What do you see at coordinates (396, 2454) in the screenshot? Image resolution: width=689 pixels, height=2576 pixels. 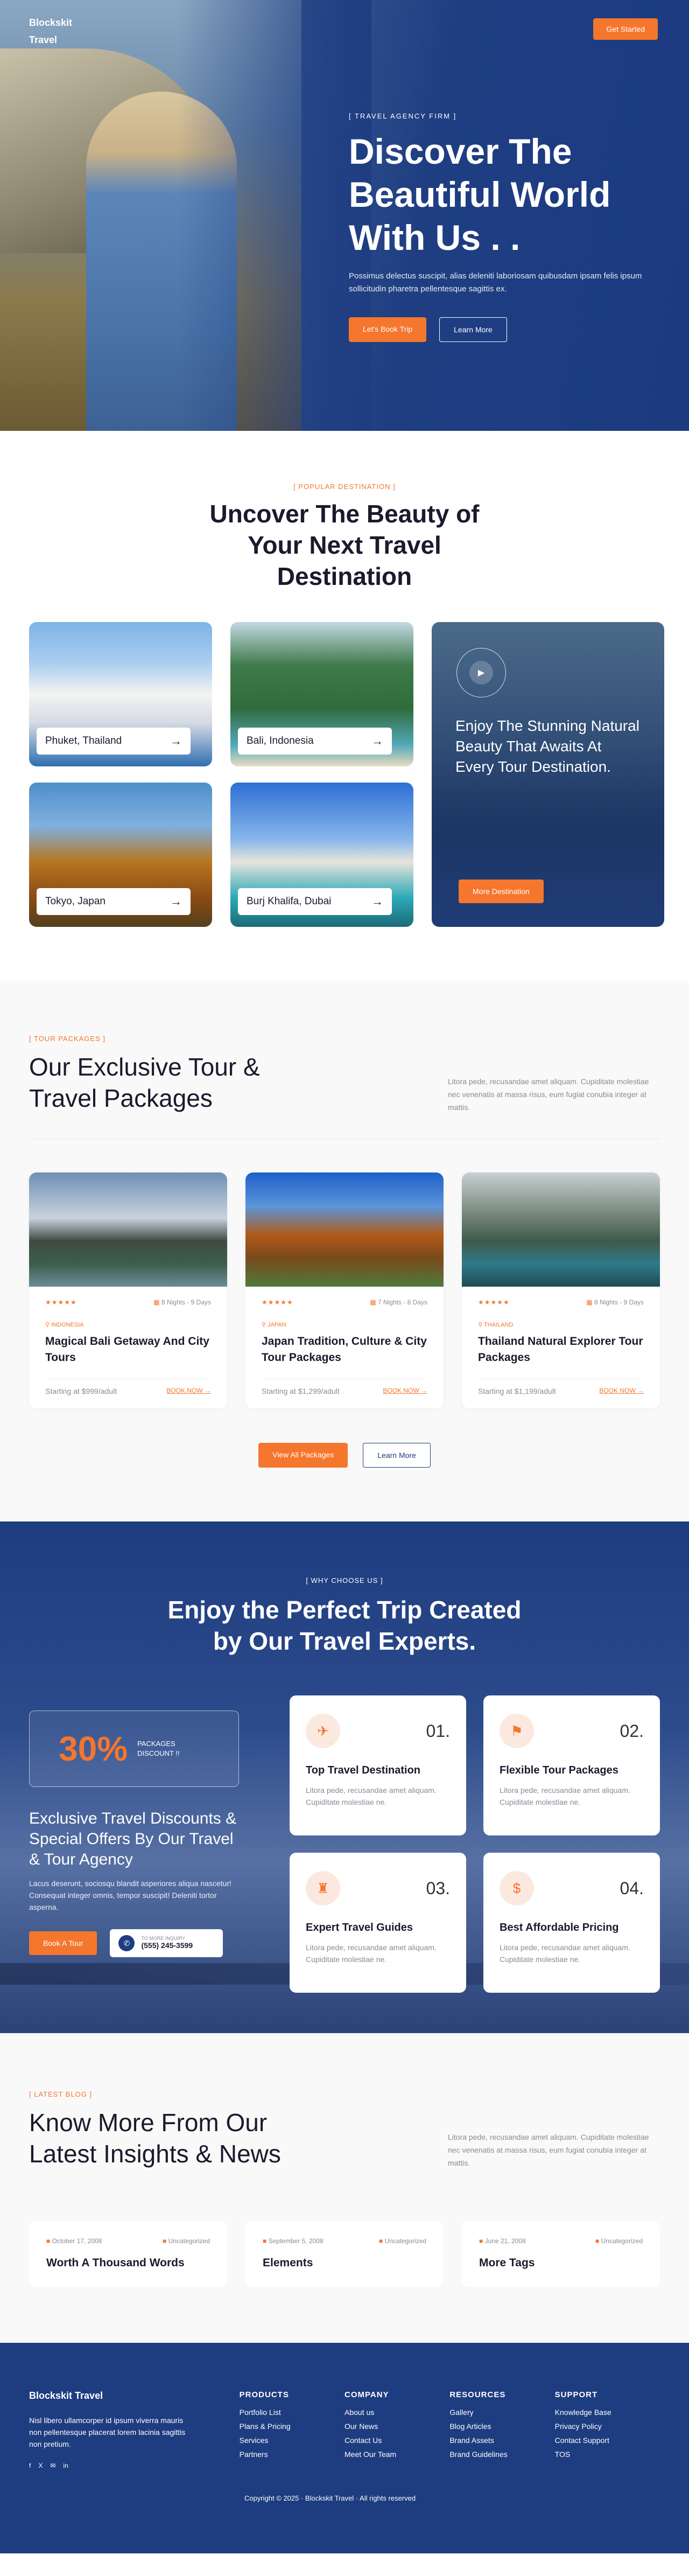 I see `footer-link: Meet Our Team` at bounding box center [396, 2454].